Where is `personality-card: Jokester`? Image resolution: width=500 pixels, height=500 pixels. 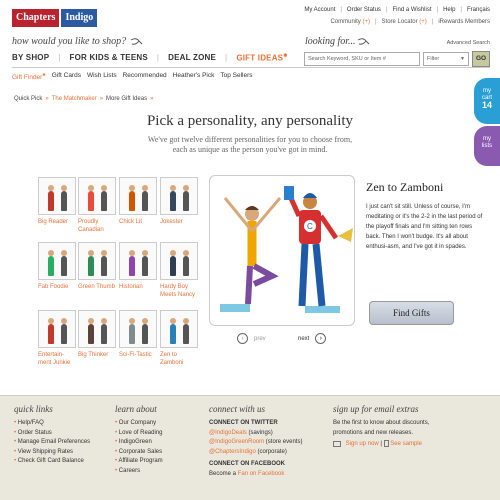 personality-card: Jokester is located at coordinates (179, 201).